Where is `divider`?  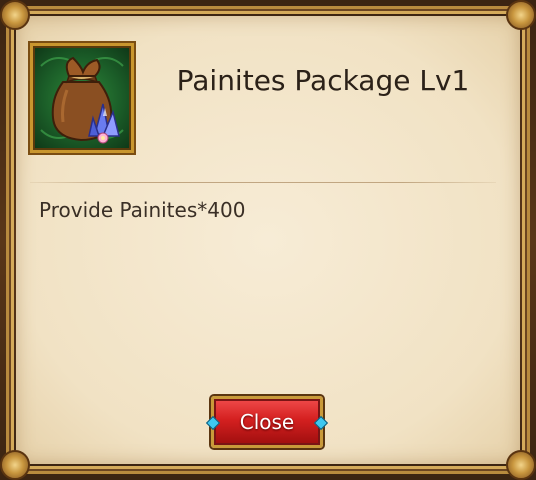
divider is located at coordinates (263, 182).